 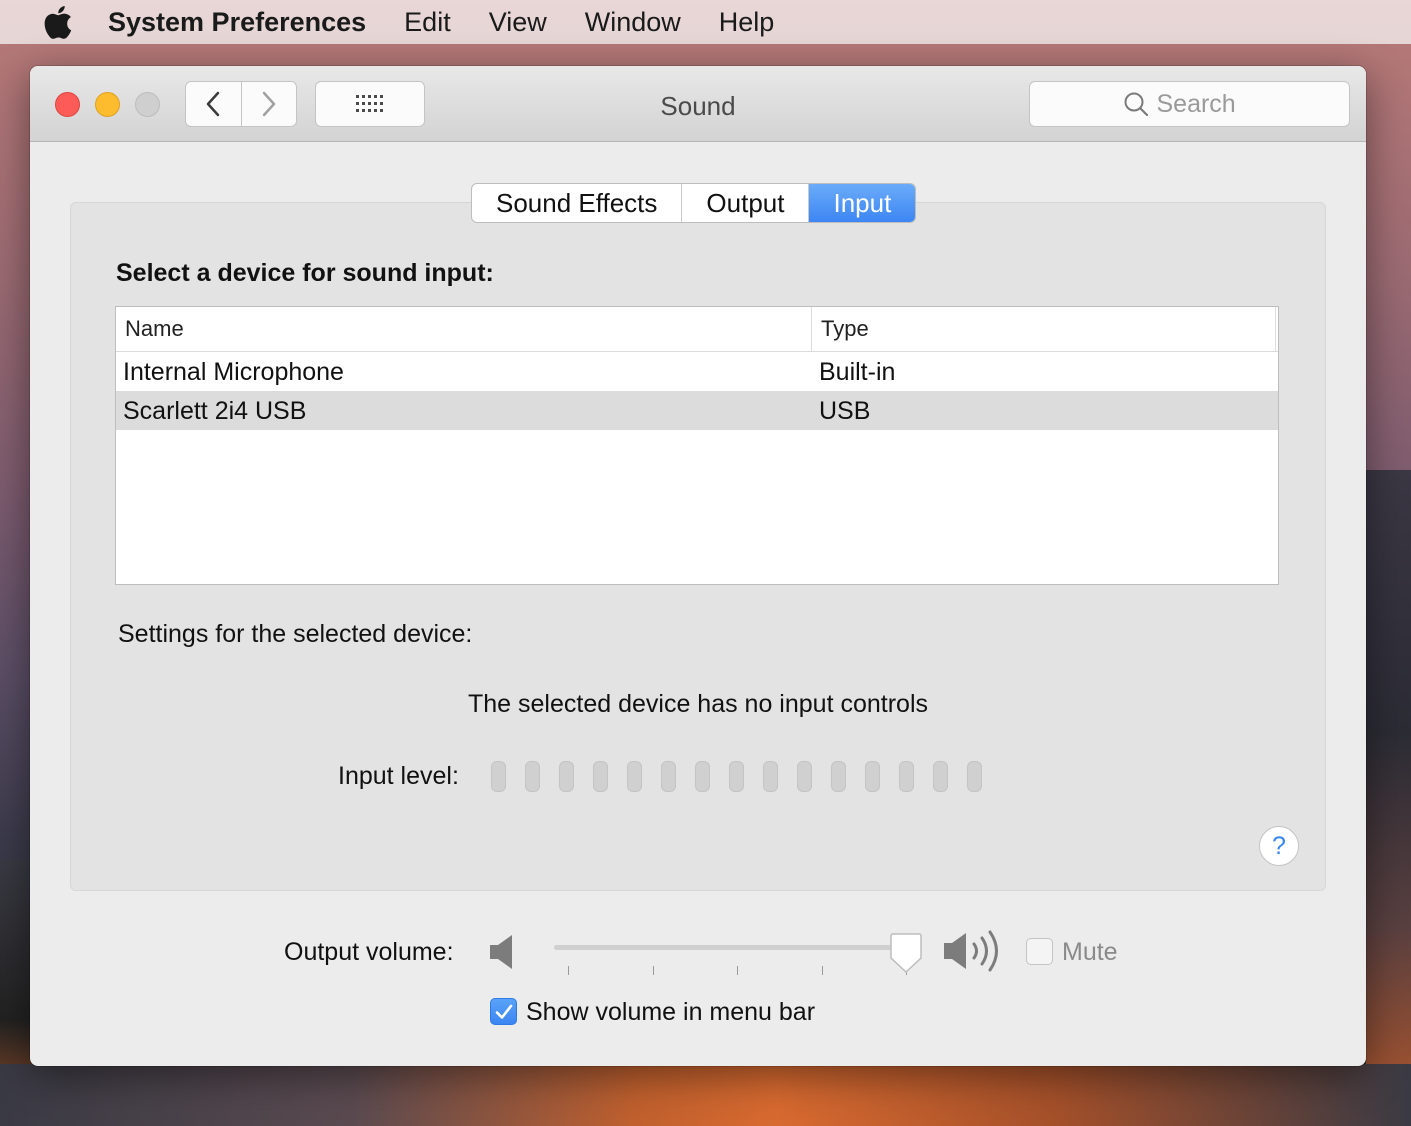 What do you see at coordinates (295, 634) in the screenshot?
I see `settings-label: Settings for the selected device:` at bounding box center [295, 634].